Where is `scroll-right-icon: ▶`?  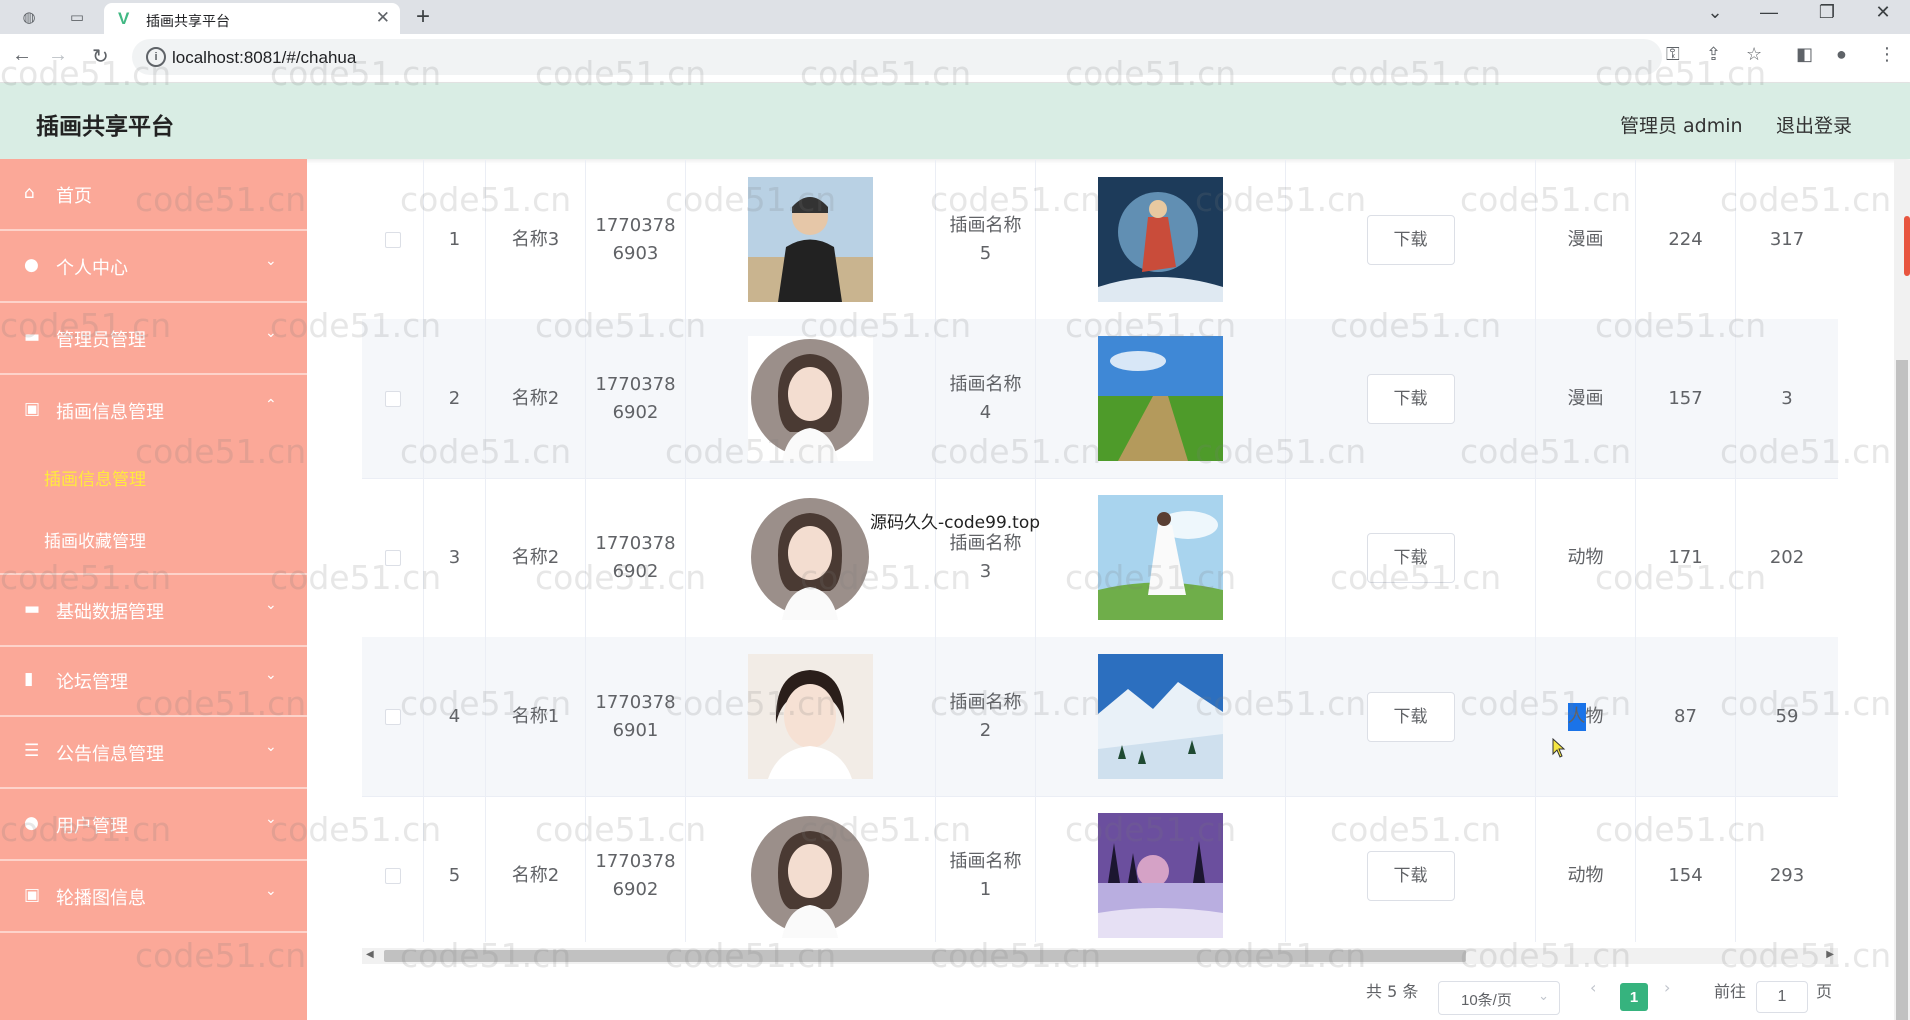
scroll-right-icon: ▶ is located at coordinates (1830, 954).